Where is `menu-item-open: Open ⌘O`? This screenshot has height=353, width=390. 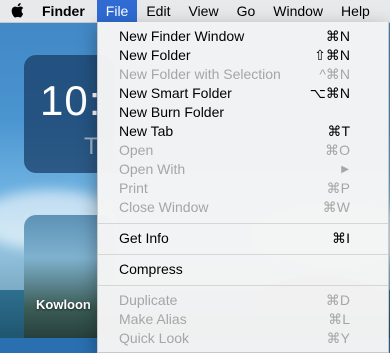
menu-item-open: Open ⌘O is located at coordinates (243, 150).